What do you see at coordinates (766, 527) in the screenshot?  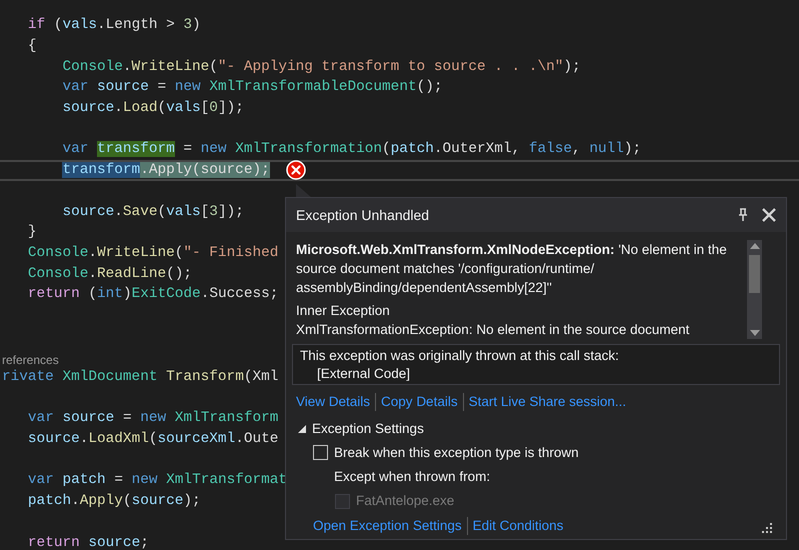 I see `resize-grip-icon` at bounding box center [766, 527].